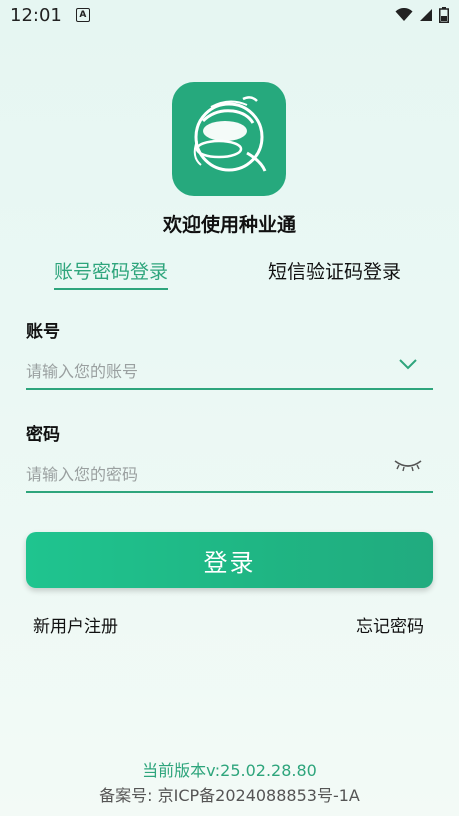 Image resolution: width=459 pixels, height=816 pixels. Describe the element at coordinates (229, 795) in the screenshot. I see `beian-text: 备案号: 京ICP备2024088853号-1A` at that location.